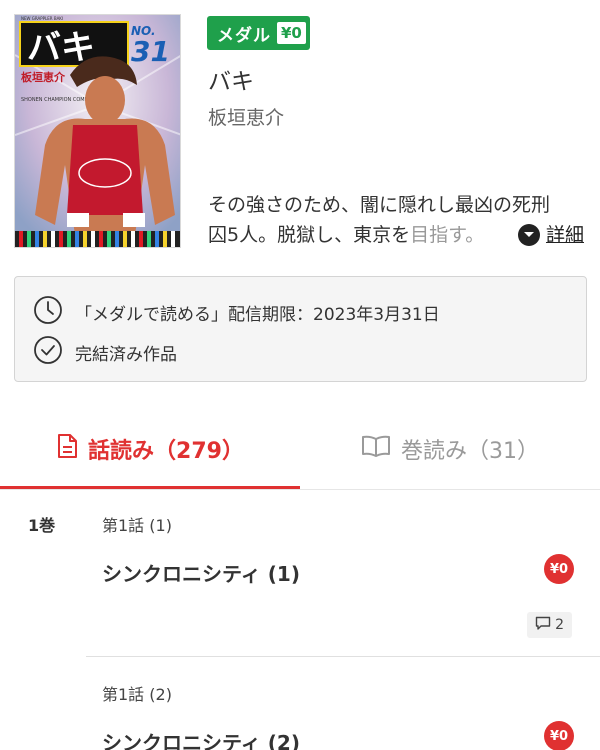 The height and width of the screenshot is (750, 600). Describe the element at coordinates (48, 352) in the screenshot. I see `check-circle-icon` at that location.